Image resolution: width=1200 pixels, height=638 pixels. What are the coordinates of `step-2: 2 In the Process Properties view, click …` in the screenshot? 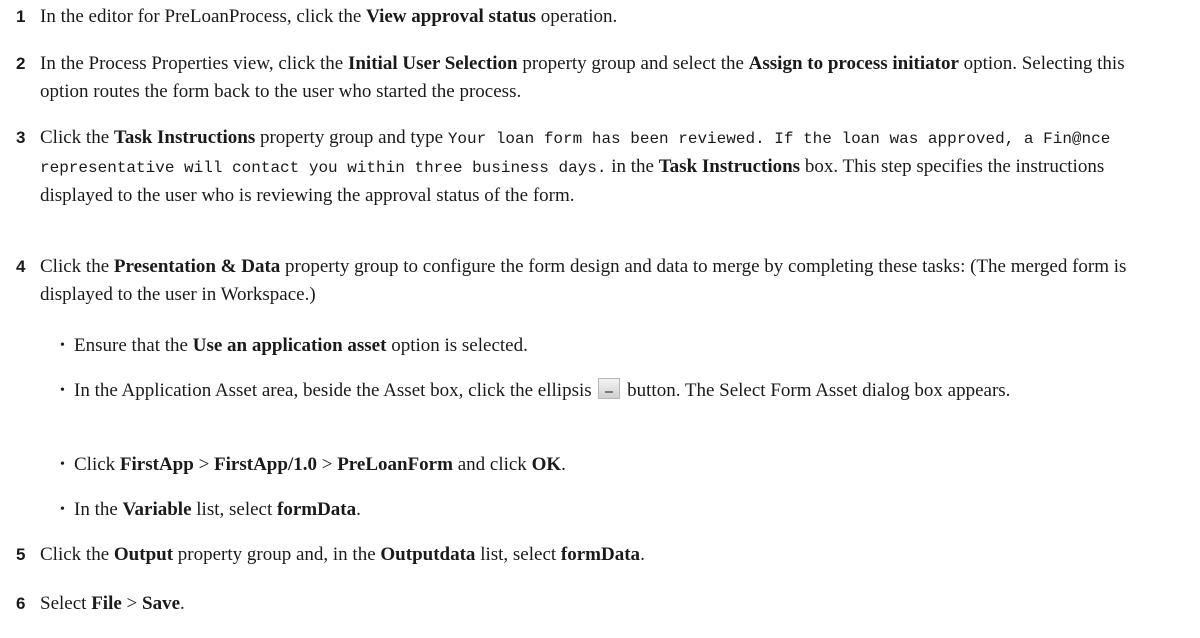 It's located at (593, 78).